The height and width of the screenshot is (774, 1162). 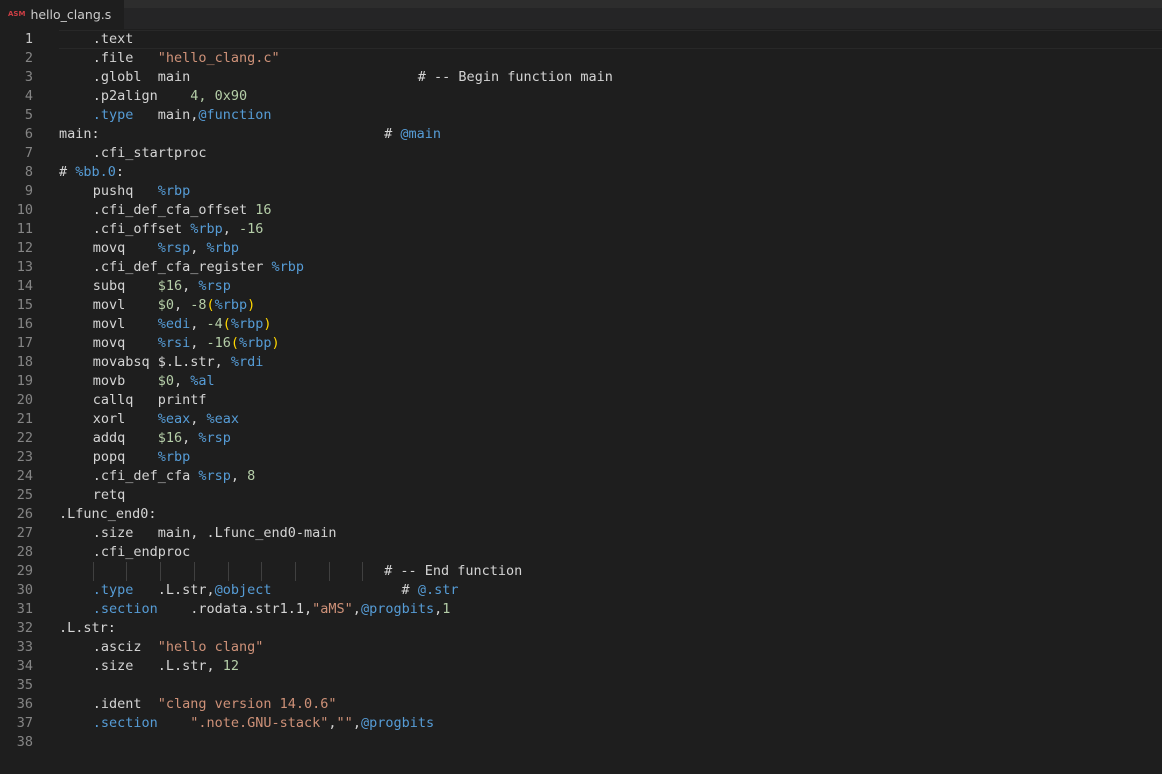 What do you see at coordinates (581, 14) in the screenshot?
I see `tab-bar: ASM hello_clang.s` at bounding box center [581, 14].